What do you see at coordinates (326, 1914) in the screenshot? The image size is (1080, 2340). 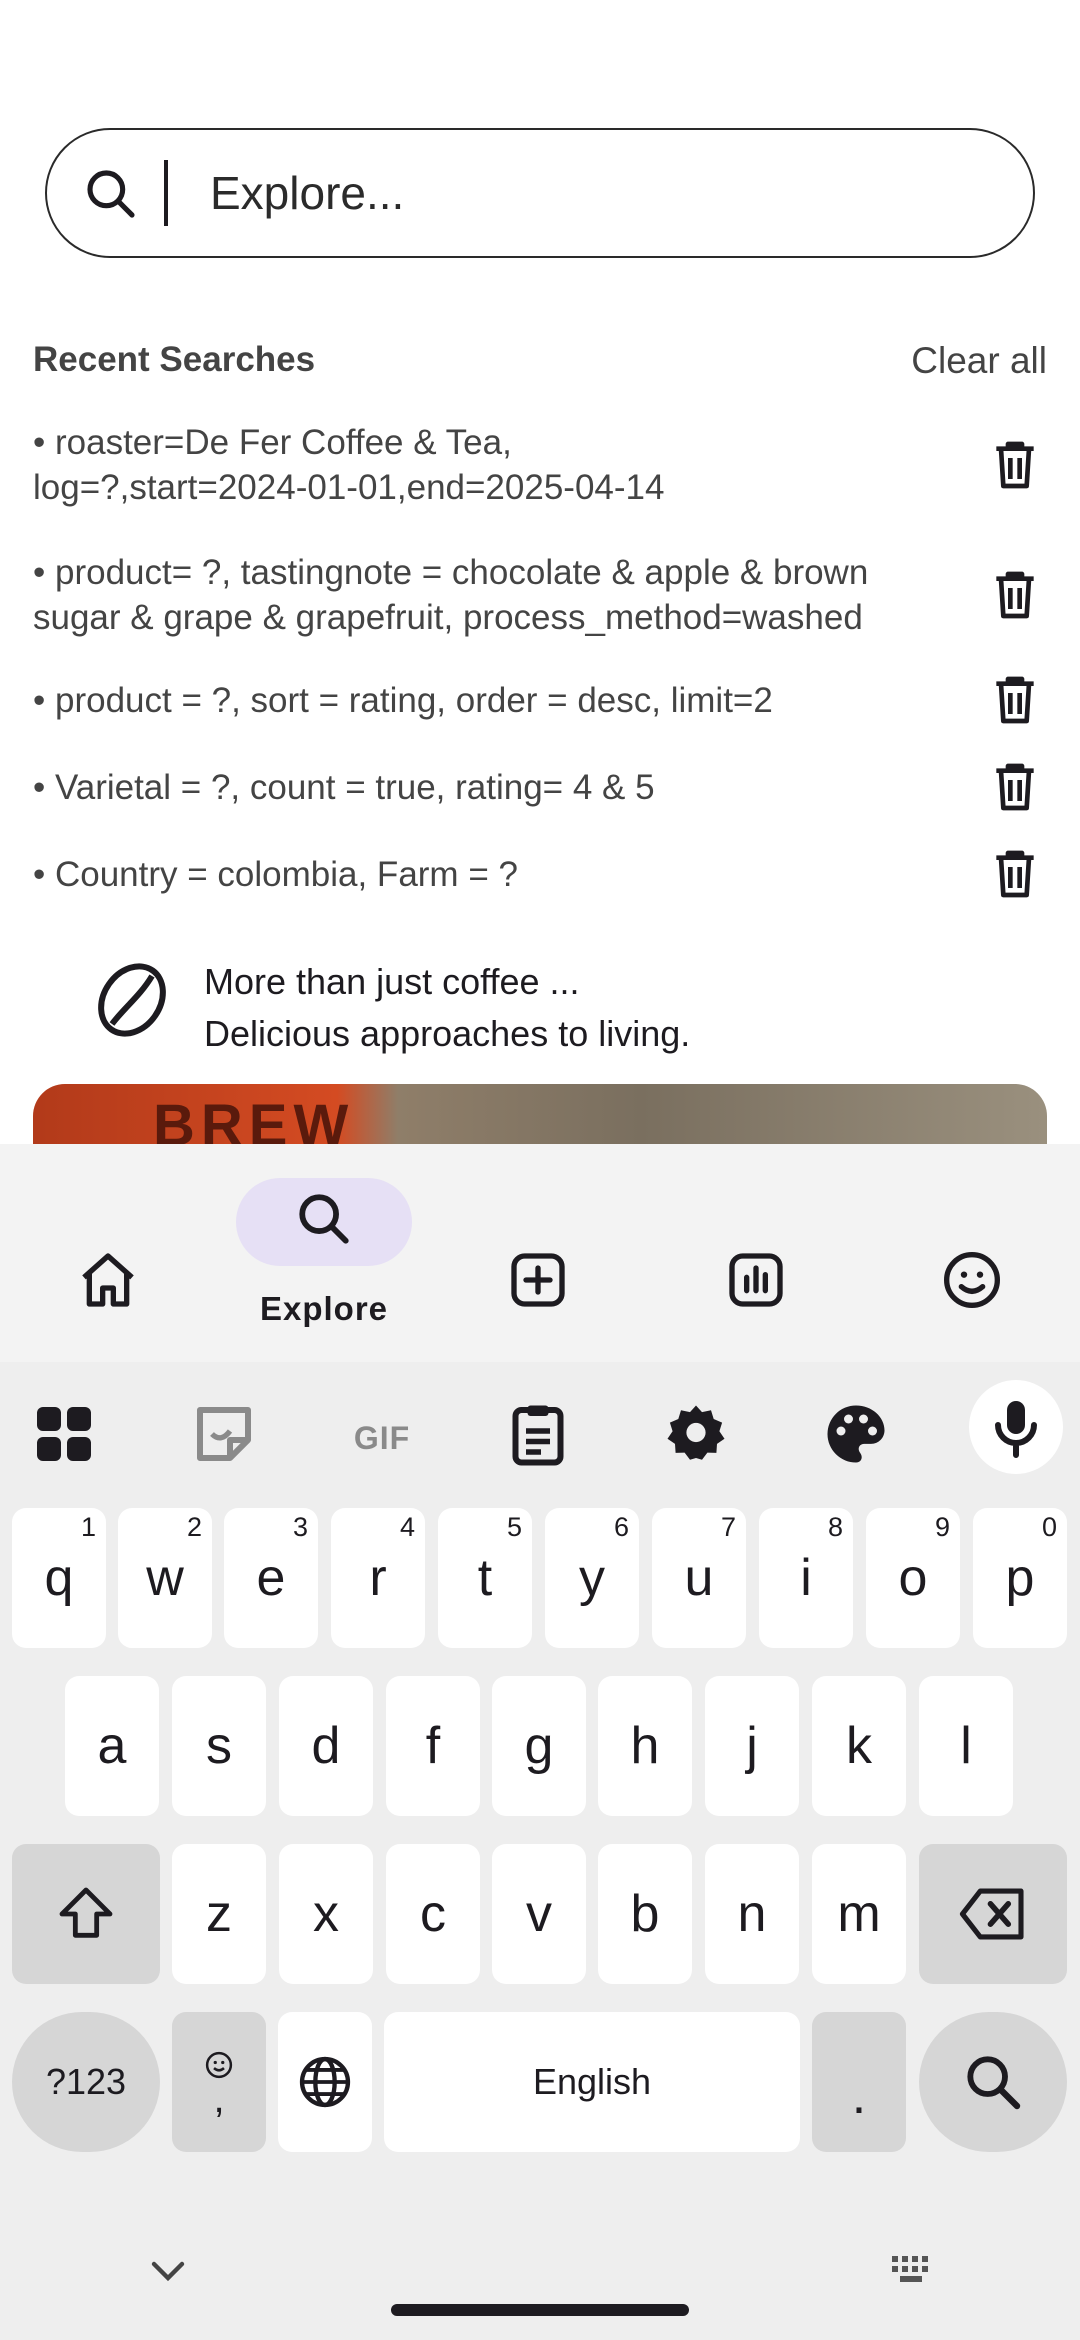 I see `key-x: x` at bounding box center [326, 1914].